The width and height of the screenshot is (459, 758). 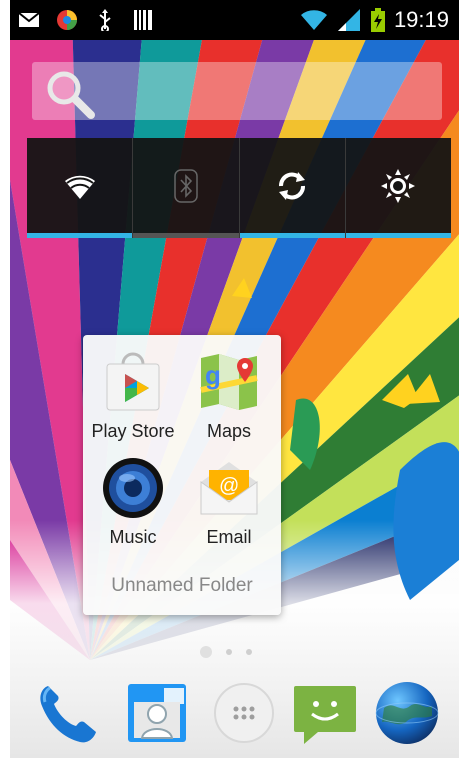 I want to click on brightness-toggle, so click(x=398, y=188).